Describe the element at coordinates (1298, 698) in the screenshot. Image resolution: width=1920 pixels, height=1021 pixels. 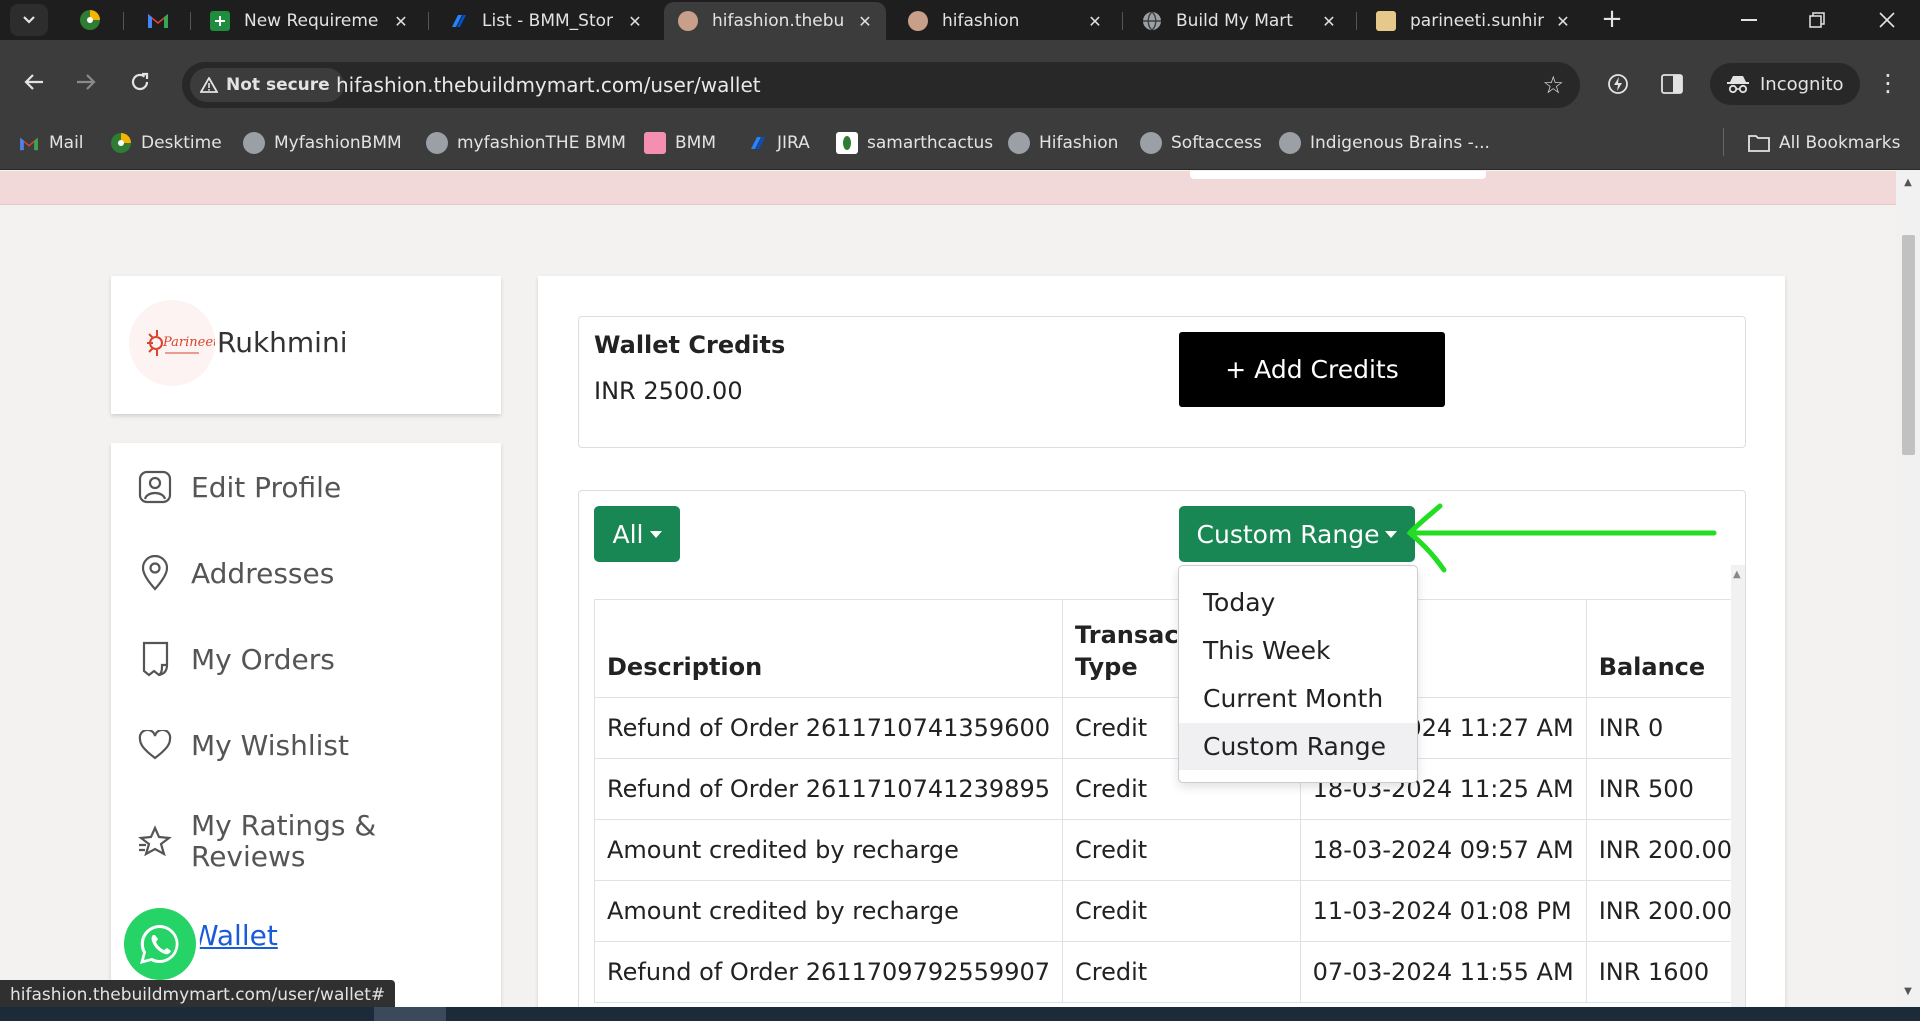
I see `range-option-current-month: Current Month` at that location.